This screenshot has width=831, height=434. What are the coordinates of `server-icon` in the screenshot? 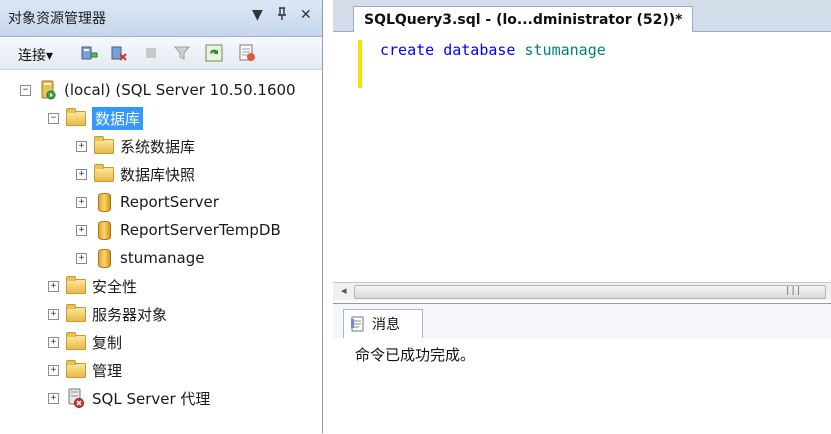 It's located at (48, 90).